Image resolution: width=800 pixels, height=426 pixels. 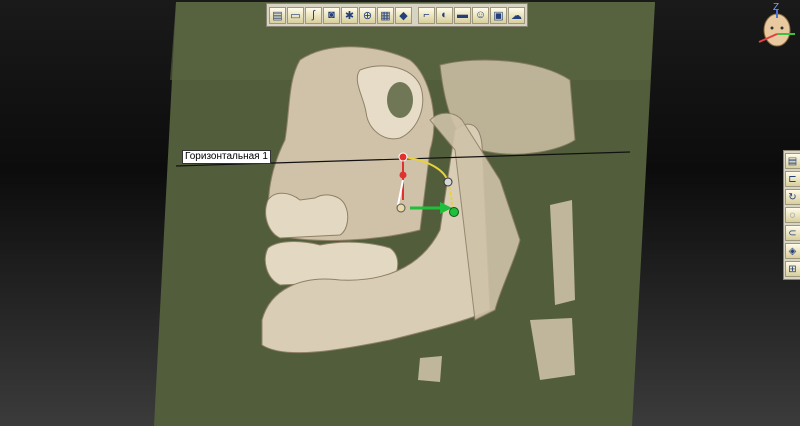 I want to click on nerve-icon: ✱, so click(x=349, y=15).